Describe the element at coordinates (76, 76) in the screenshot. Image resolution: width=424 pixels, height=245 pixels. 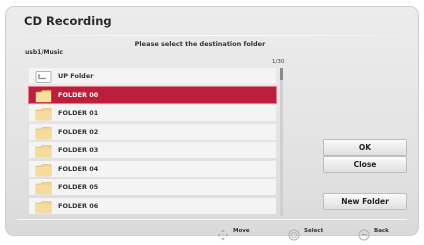
I see `list-item-label: UP Folder` at that location.